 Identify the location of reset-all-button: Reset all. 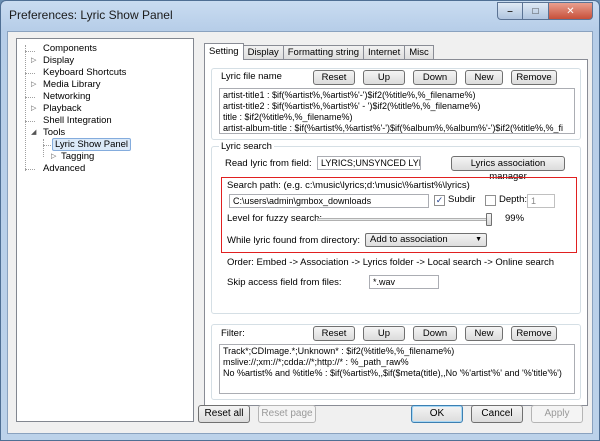
(224, 414).